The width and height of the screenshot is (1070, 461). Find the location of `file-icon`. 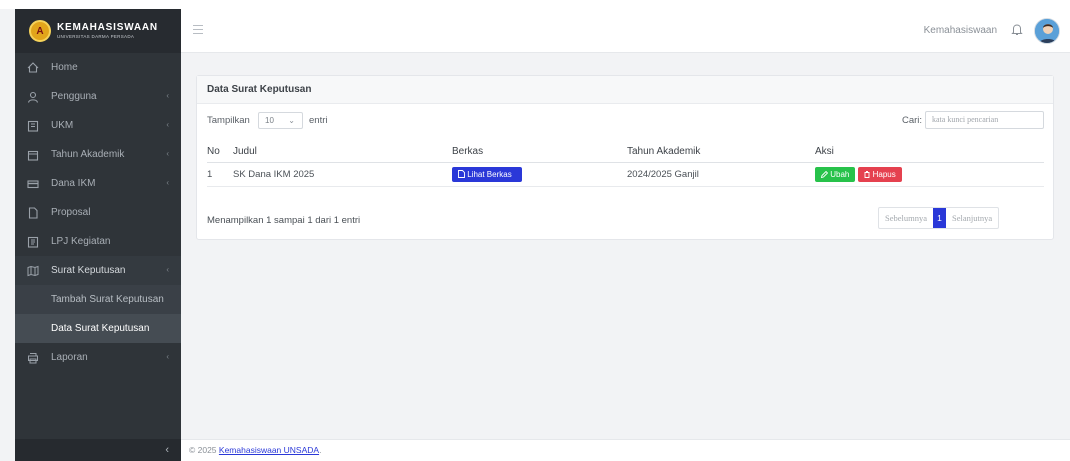

file-icon is located at coordinates (33, 213).